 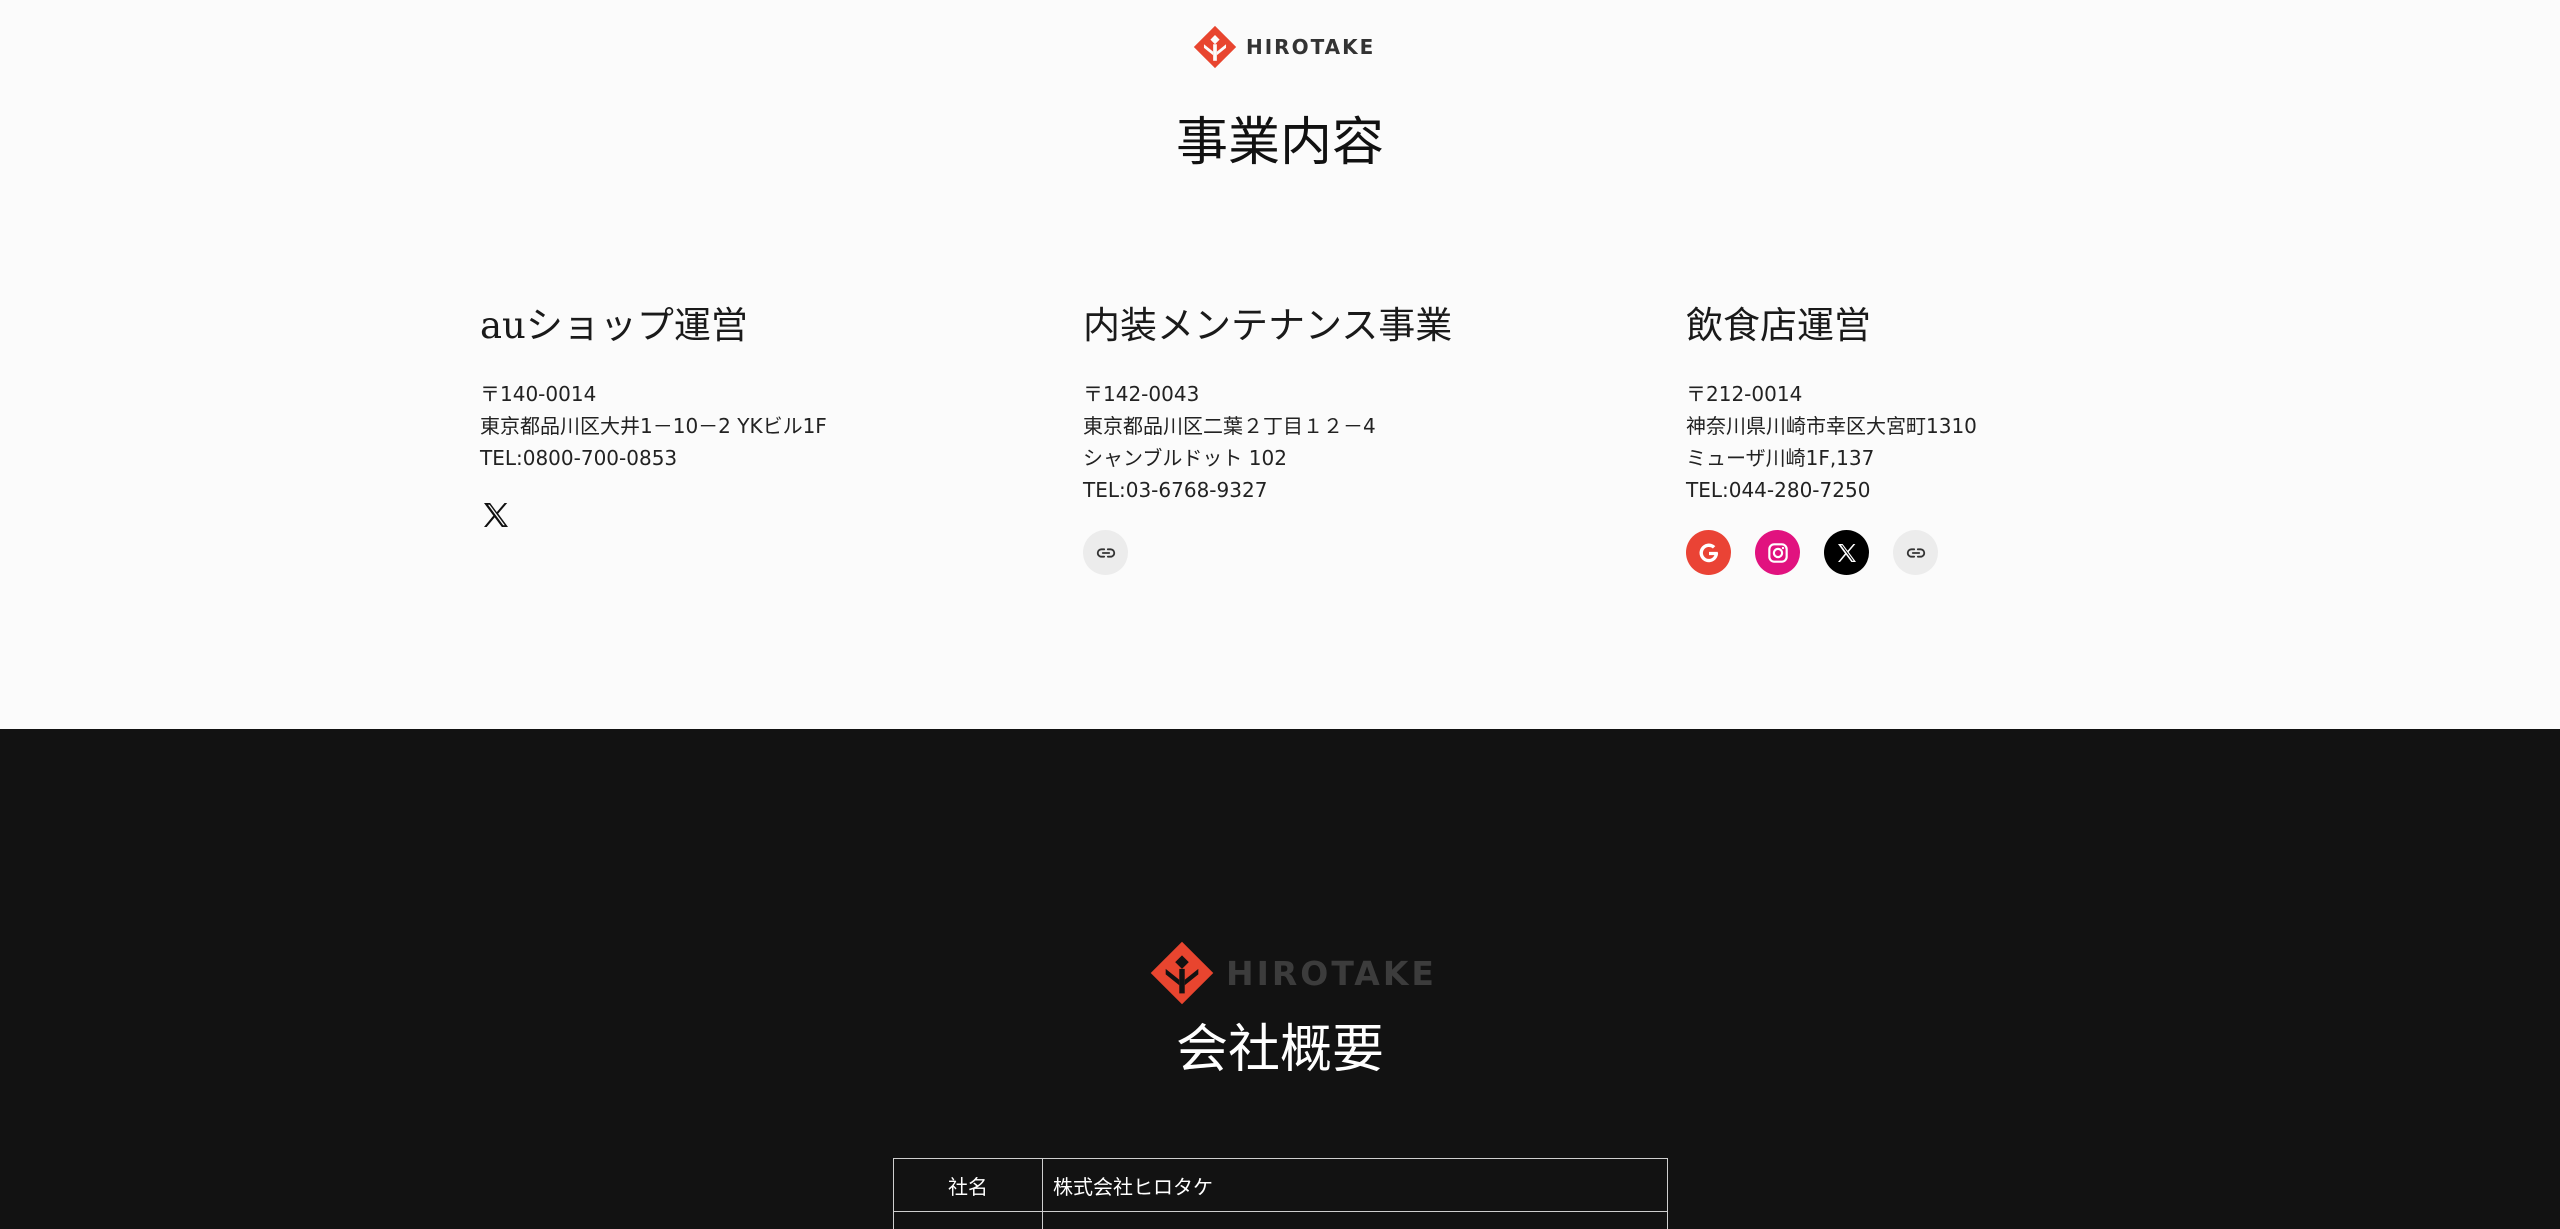 I want to click on business-title: 飲食店運営, so click(x=1778, y=325).